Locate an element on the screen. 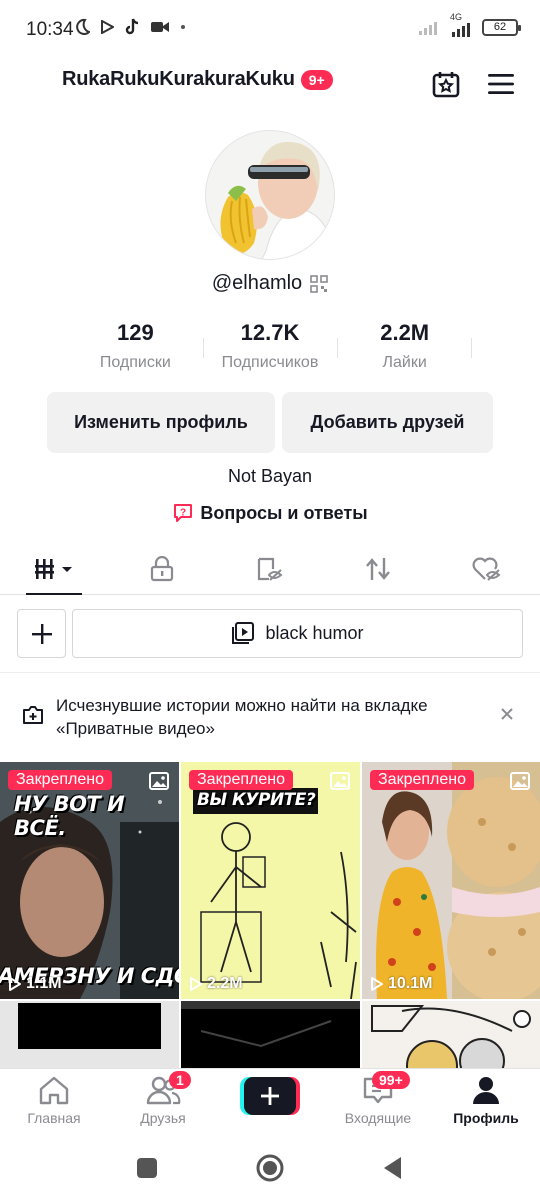  profile-icon is located at coordinates (486, 1090).